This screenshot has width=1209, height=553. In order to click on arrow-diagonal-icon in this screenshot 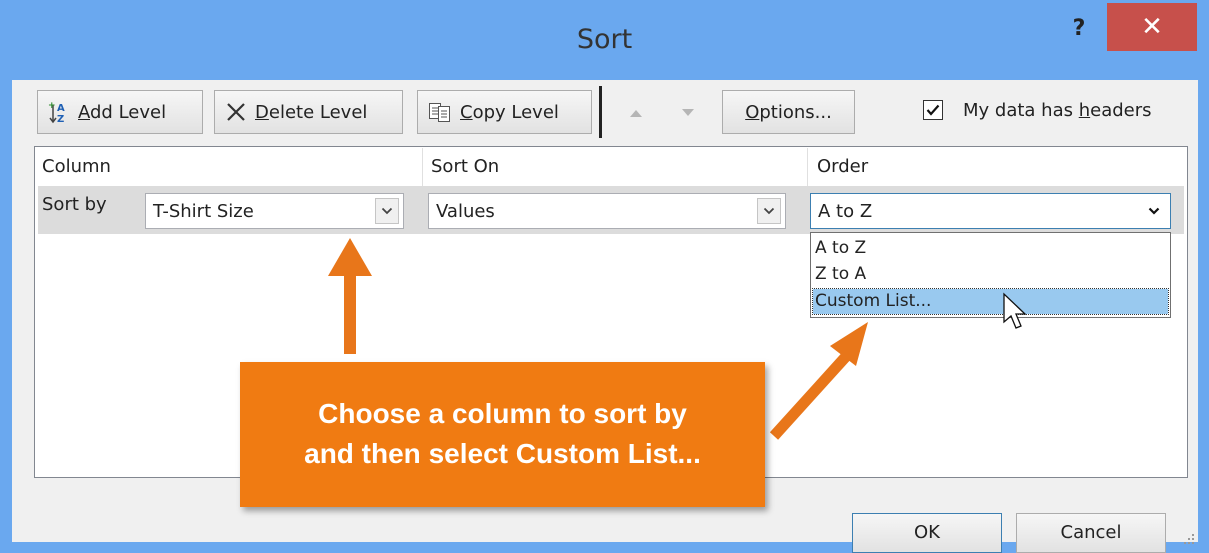, I will do `click(818, 381)`.